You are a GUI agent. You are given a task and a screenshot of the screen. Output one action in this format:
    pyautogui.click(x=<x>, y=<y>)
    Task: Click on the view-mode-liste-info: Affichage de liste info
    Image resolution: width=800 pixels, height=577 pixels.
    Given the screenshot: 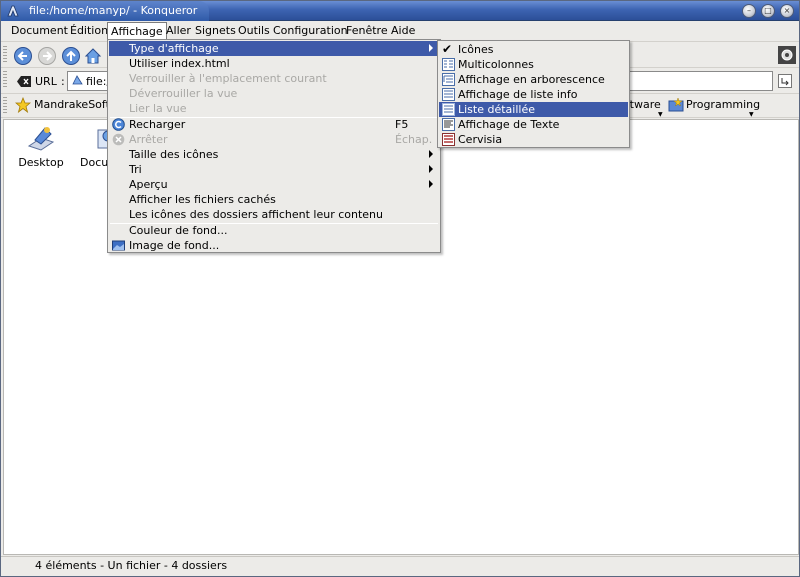 What is the action you would take?
    pyautogui.click(x=533, y=94)
    